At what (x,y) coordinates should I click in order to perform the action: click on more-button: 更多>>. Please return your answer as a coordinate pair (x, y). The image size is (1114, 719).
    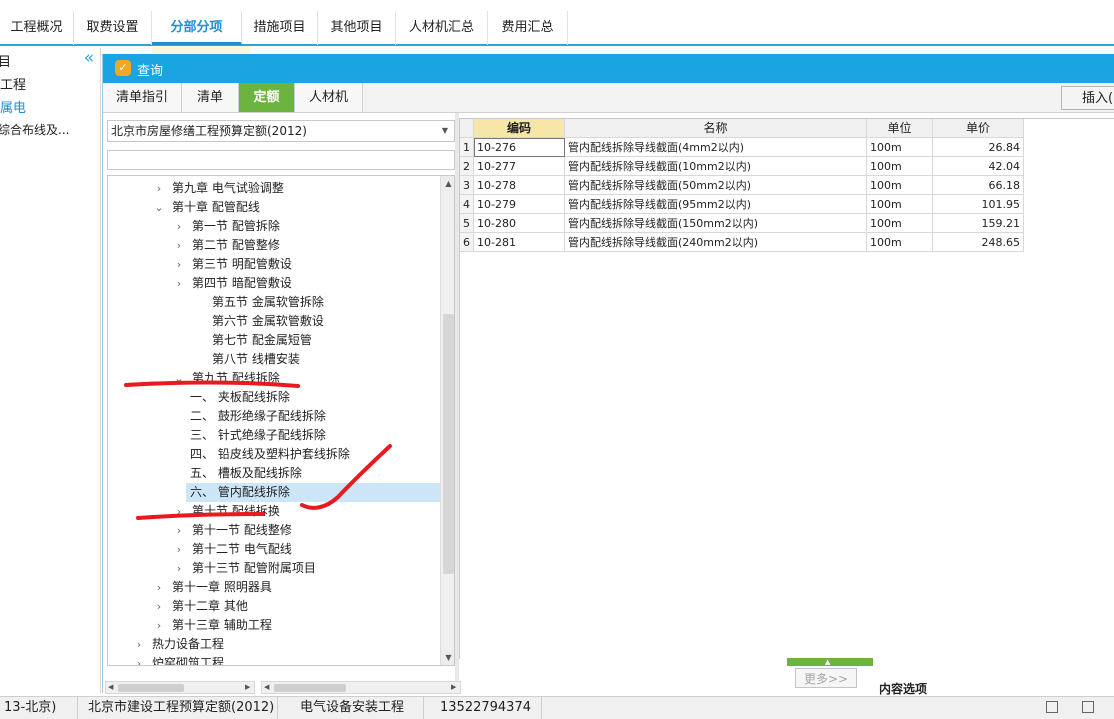
    Looking at the image, I should click on (826, 678).